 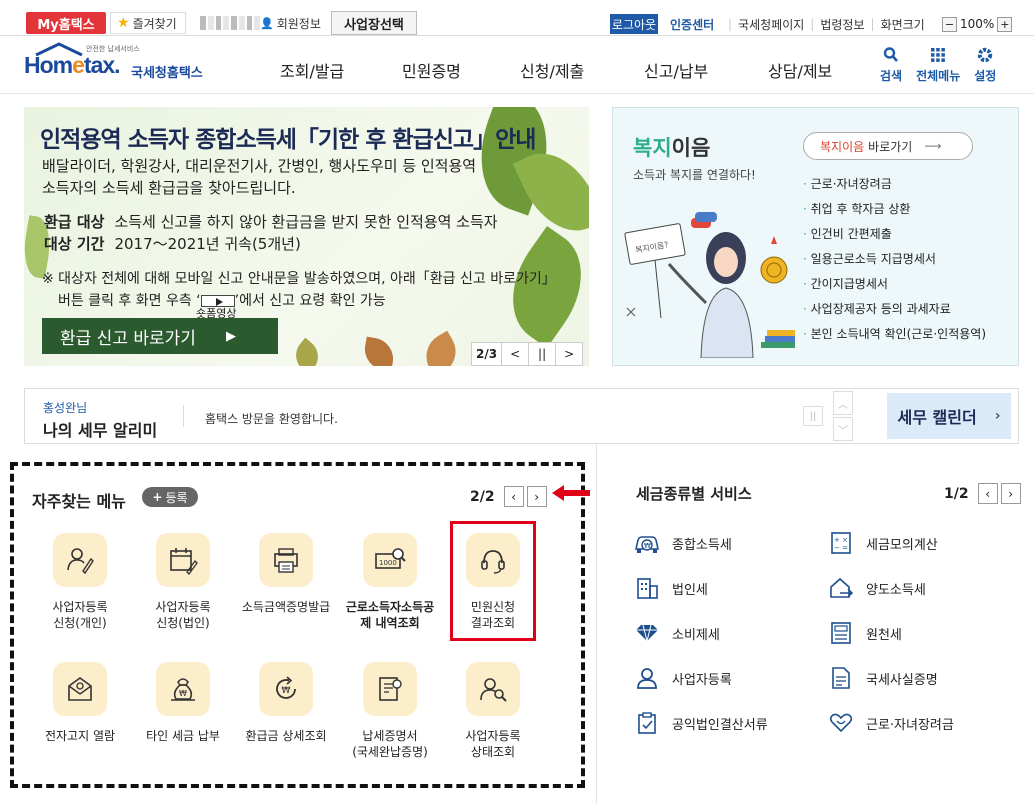 I want to click on welfare-item: 본인 소득내역 확인(근로·인적용역), so click(x=894, y=334).